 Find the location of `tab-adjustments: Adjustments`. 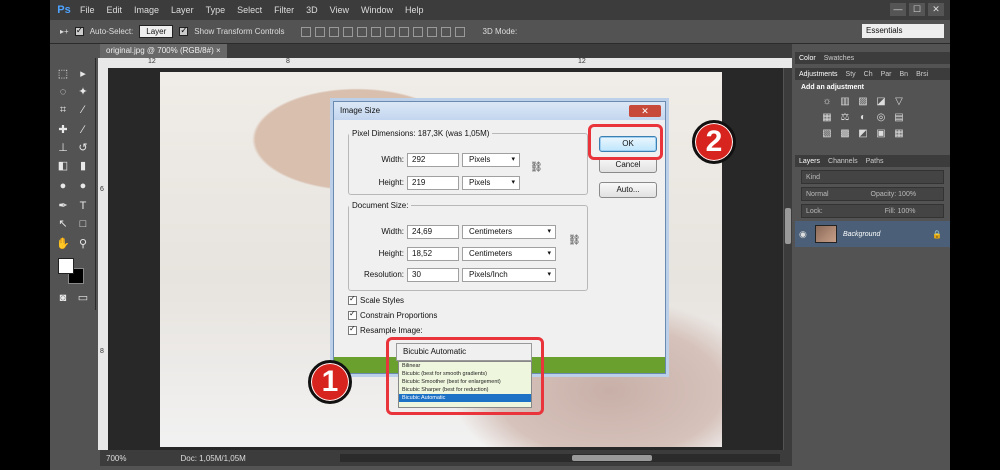

tab-adjustments: Adjustments is located at coordinates (818, 74).